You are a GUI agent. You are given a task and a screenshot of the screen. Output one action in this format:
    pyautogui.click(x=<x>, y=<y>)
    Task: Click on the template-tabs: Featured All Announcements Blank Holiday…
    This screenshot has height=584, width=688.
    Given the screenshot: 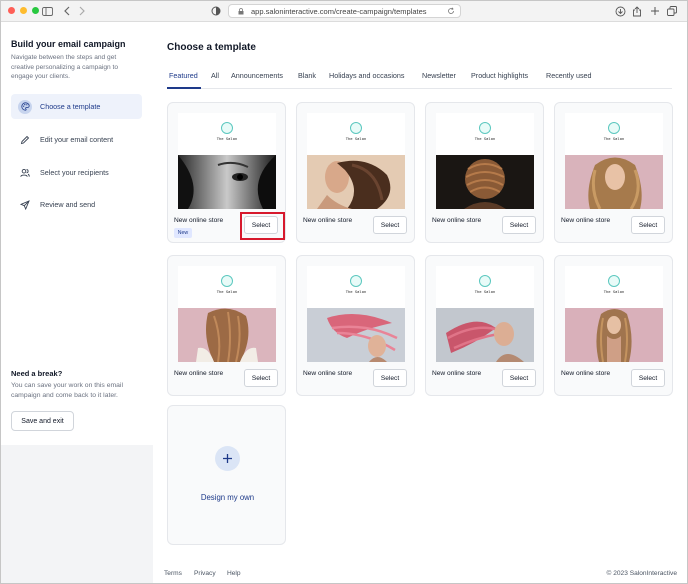 What is the action you would take?
    pyautogui.click(x=419, y=79)
    